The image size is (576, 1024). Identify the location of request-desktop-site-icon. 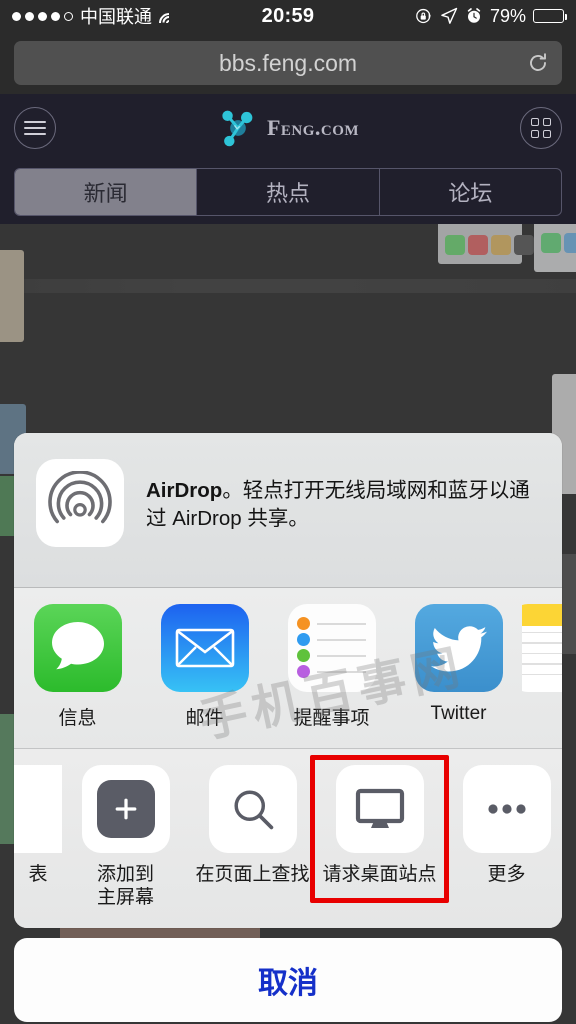
(379, 808).